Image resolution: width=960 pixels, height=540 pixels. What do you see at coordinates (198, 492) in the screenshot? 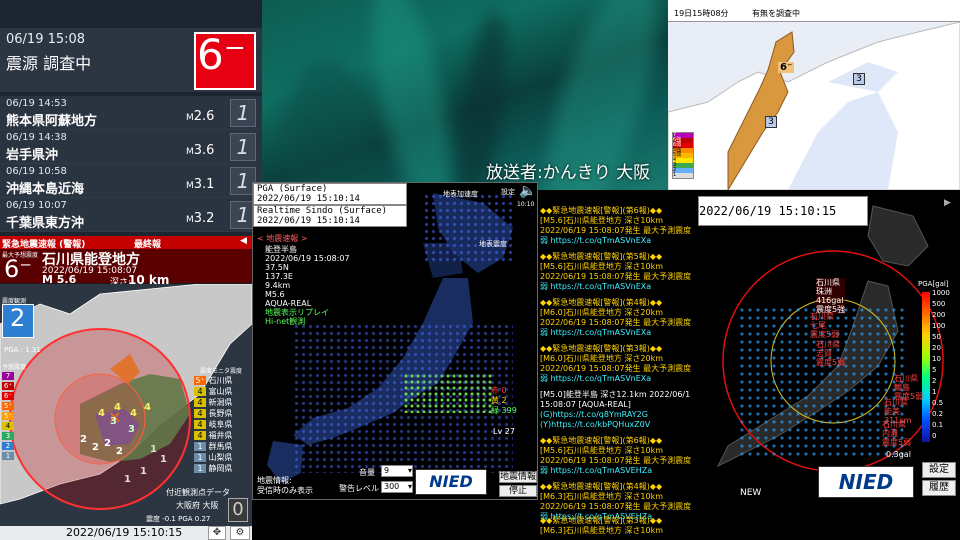
I see `nearby-label: 付近観測点データ` at bounding box center [198, 492].